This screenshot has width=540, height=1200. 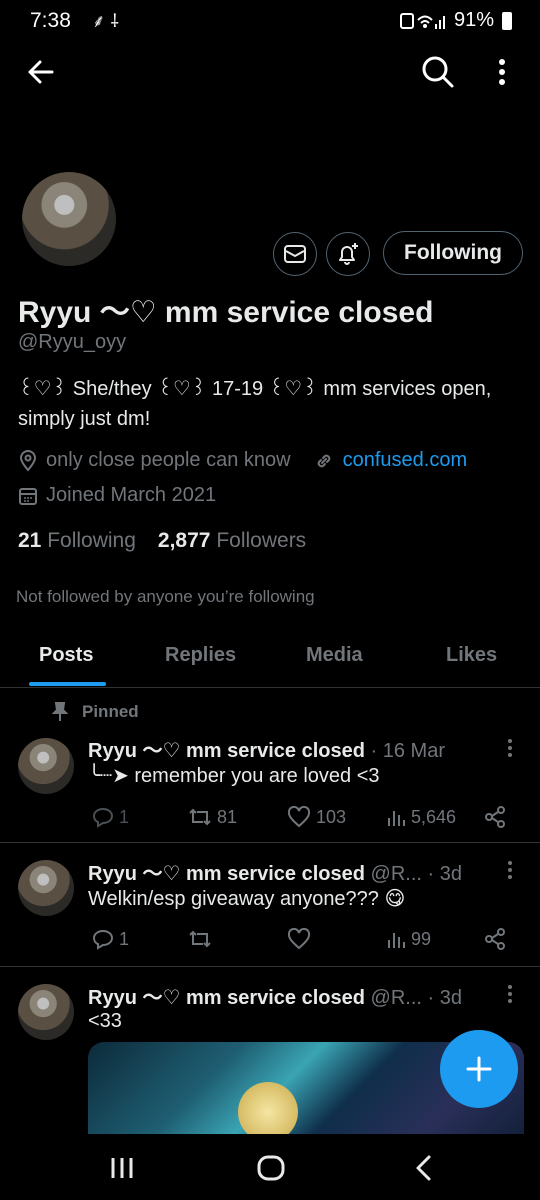 I want to click on notification-icons: ⸙ ⸸, so click(x=105, y=21).